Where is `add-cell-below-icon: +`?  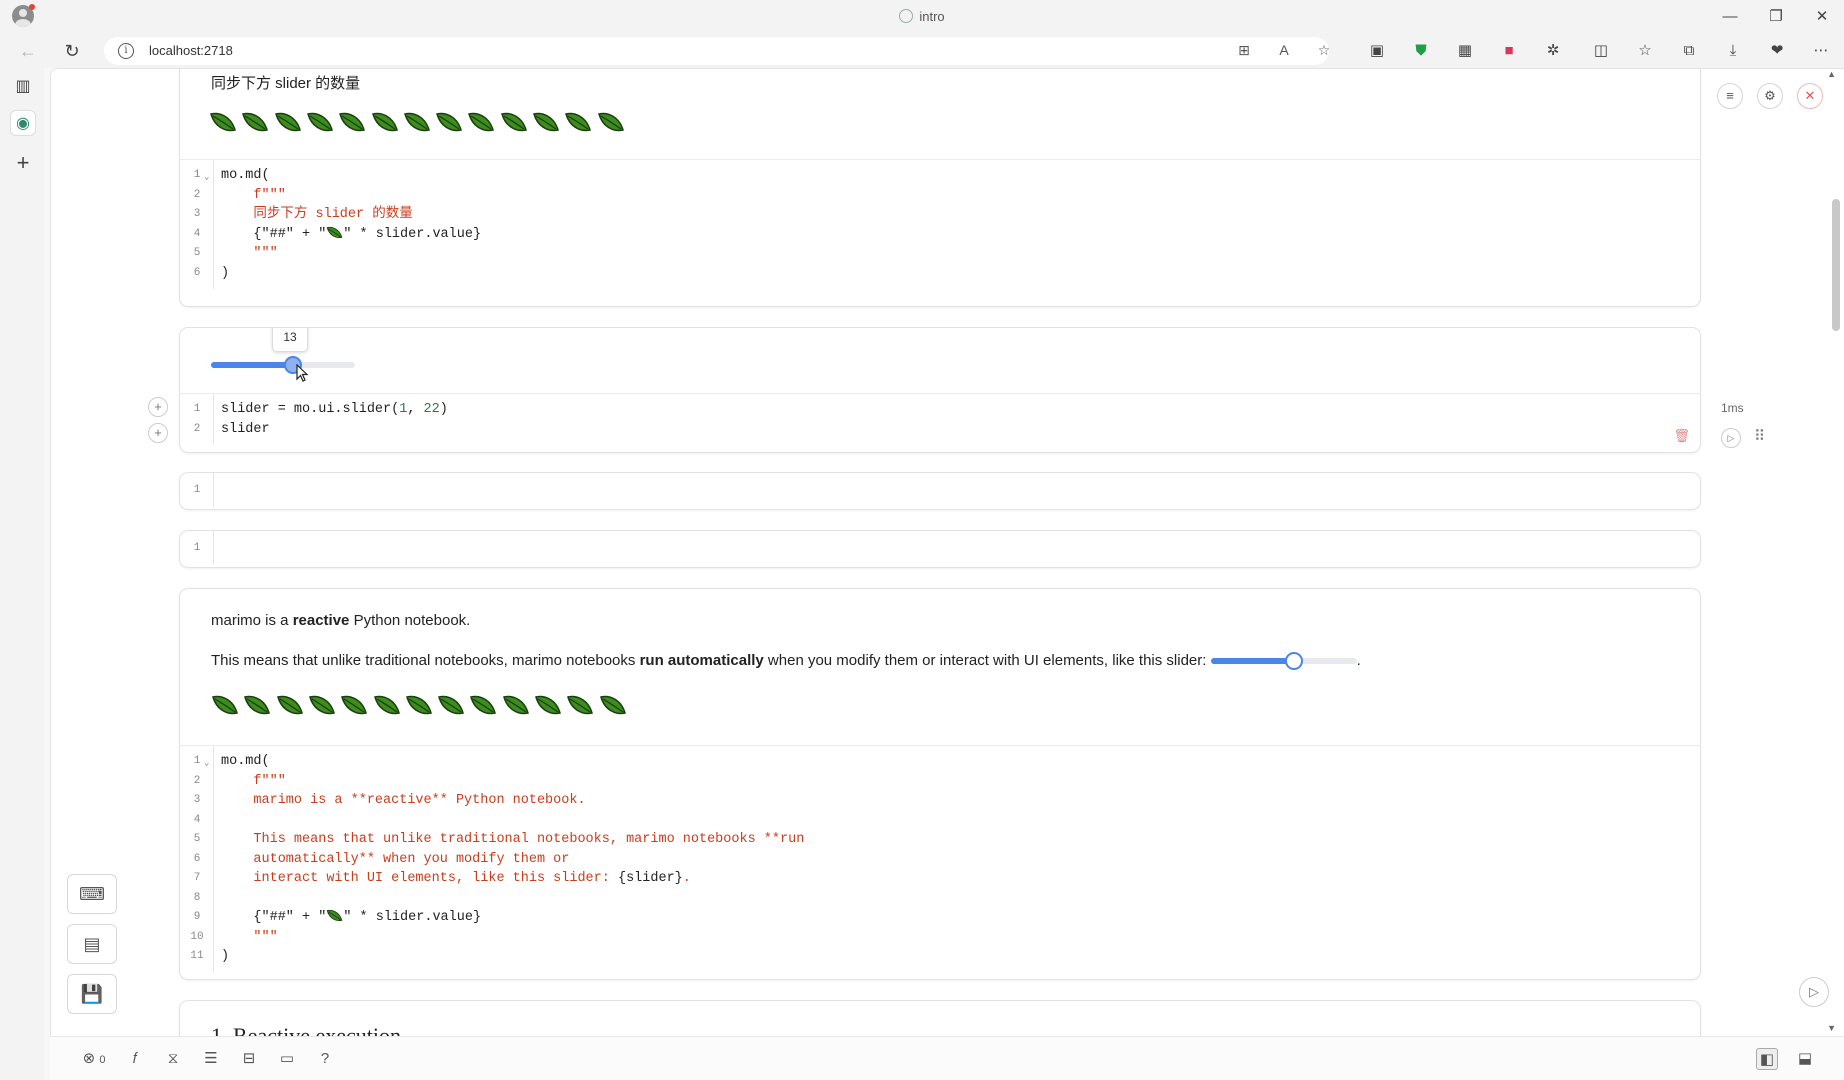
add-cell-below-icon: + is located at coordinates (158, 433).